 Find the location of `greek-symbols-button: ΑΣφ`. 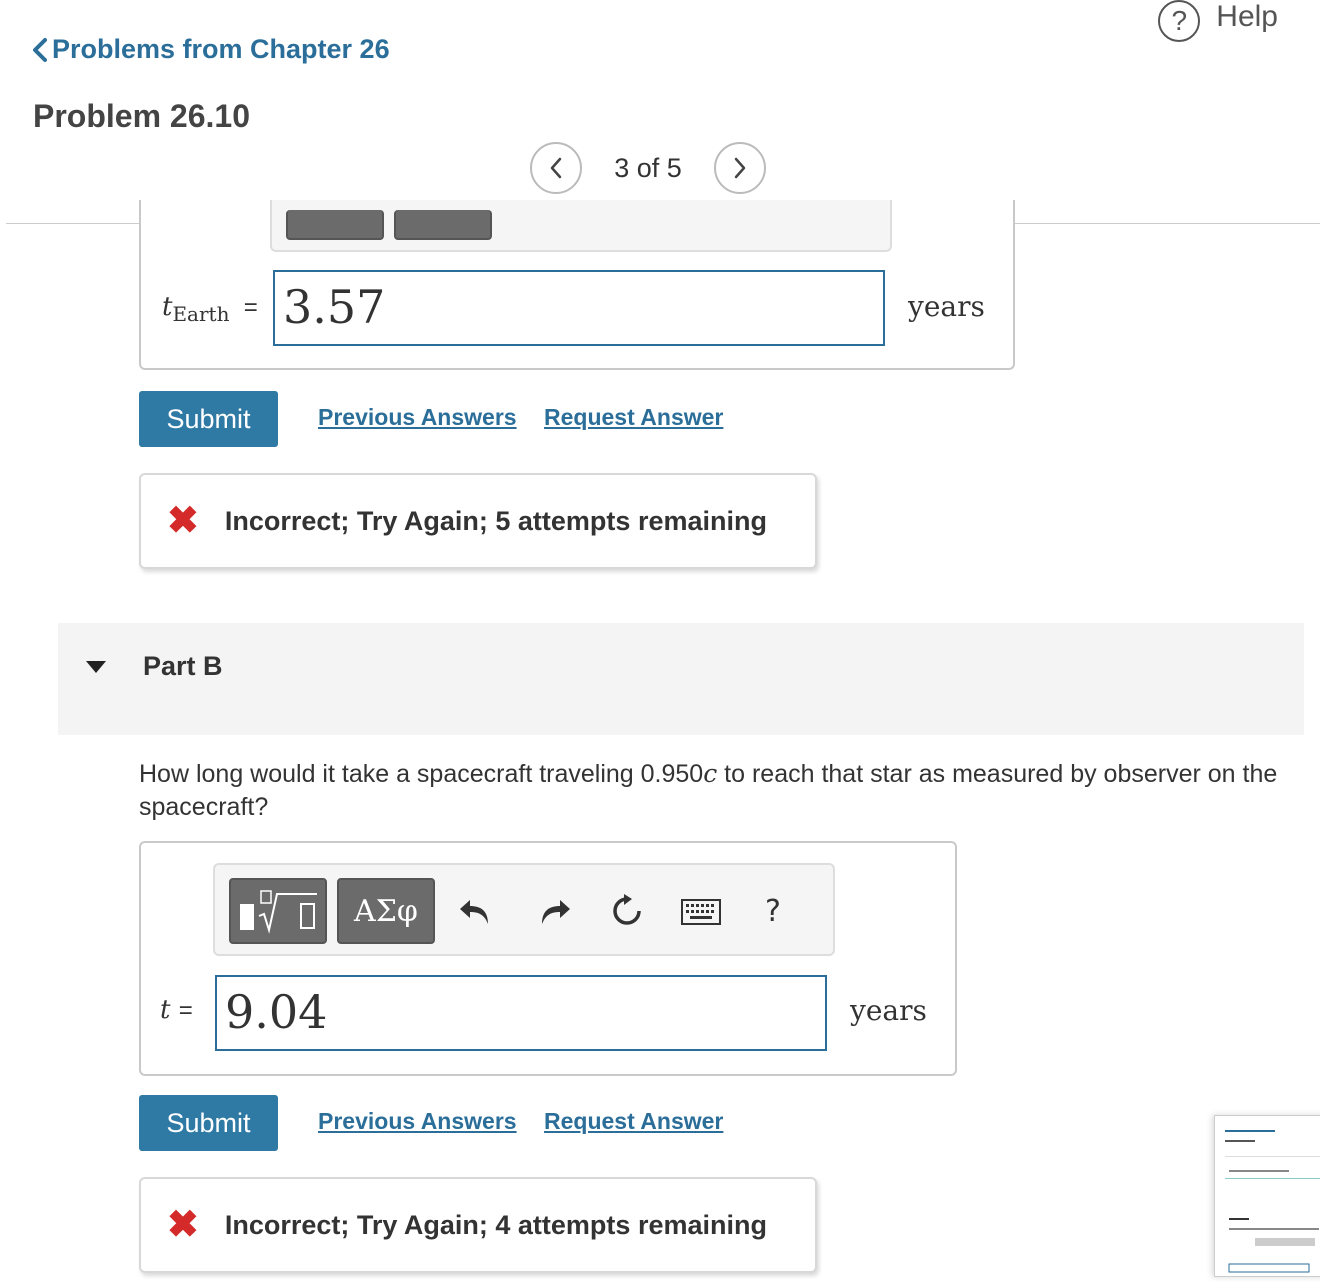

greek-symbols-button: ΑΣφ is located at coordinates (386, 911).